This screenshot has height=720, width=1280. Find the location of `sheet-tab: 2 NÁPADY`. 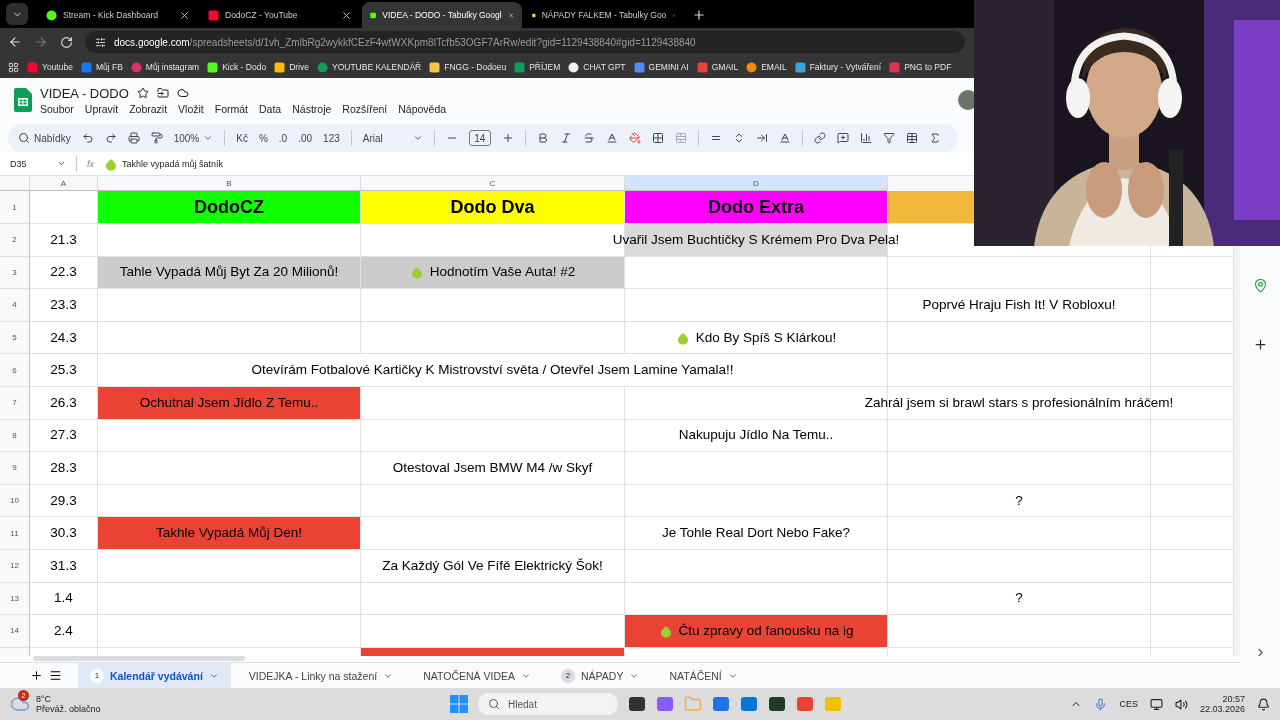

sheet-tab: 2 NÁPADY is located at coordinates (600, 675).